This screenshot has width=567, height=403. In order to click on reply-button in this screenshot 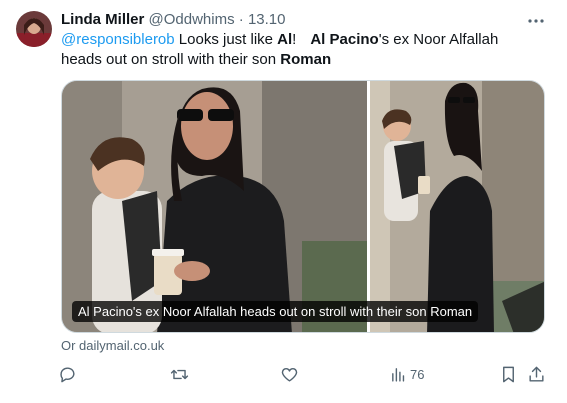, I will do `click(67, 374)`.